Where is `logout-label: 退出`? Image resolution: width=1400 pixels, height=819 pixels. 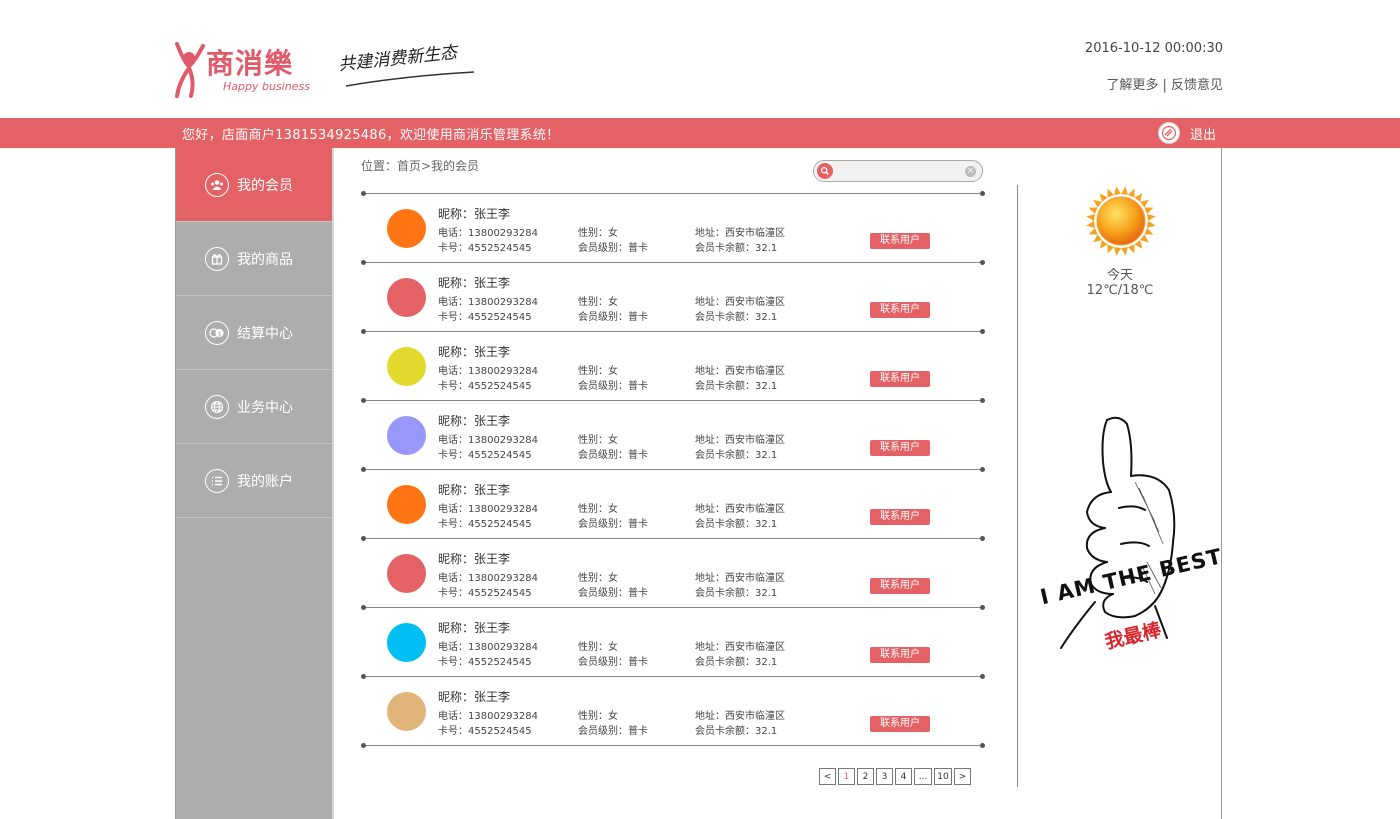
logout-label: 退出 is located at coordinates (1203, 135).